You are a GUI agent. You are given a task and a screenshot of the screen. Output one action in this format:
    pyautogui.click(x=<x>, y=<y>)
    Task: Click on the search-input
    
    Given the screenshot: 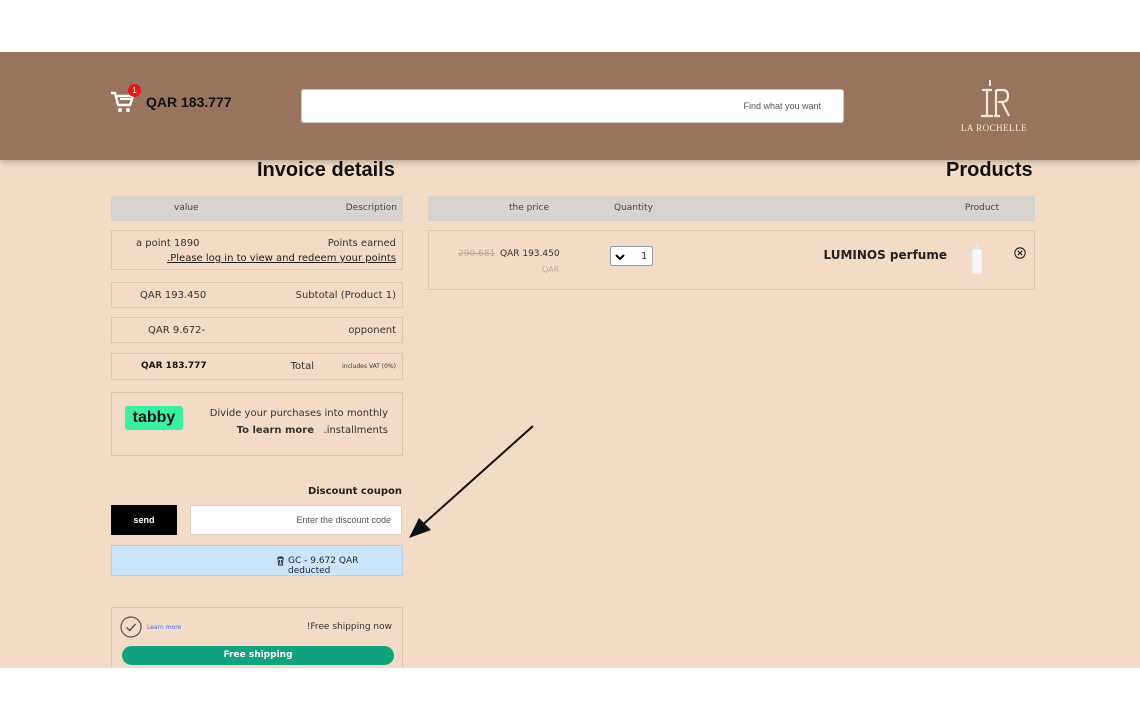 What is the action you would take?
    pyautogui.click(x=572, y=106)
    